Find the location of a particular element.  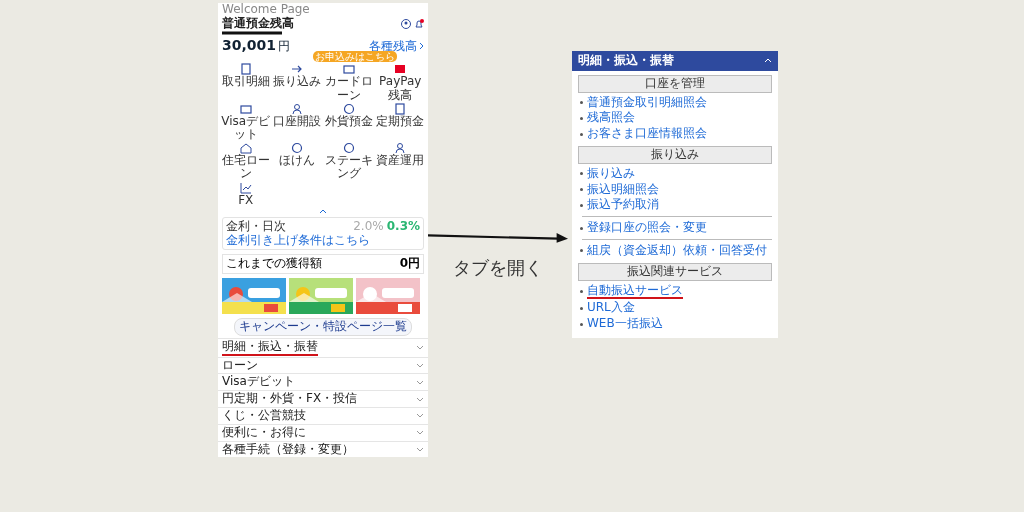

current-rate: 0.3% is located at coordinates (403, 226).